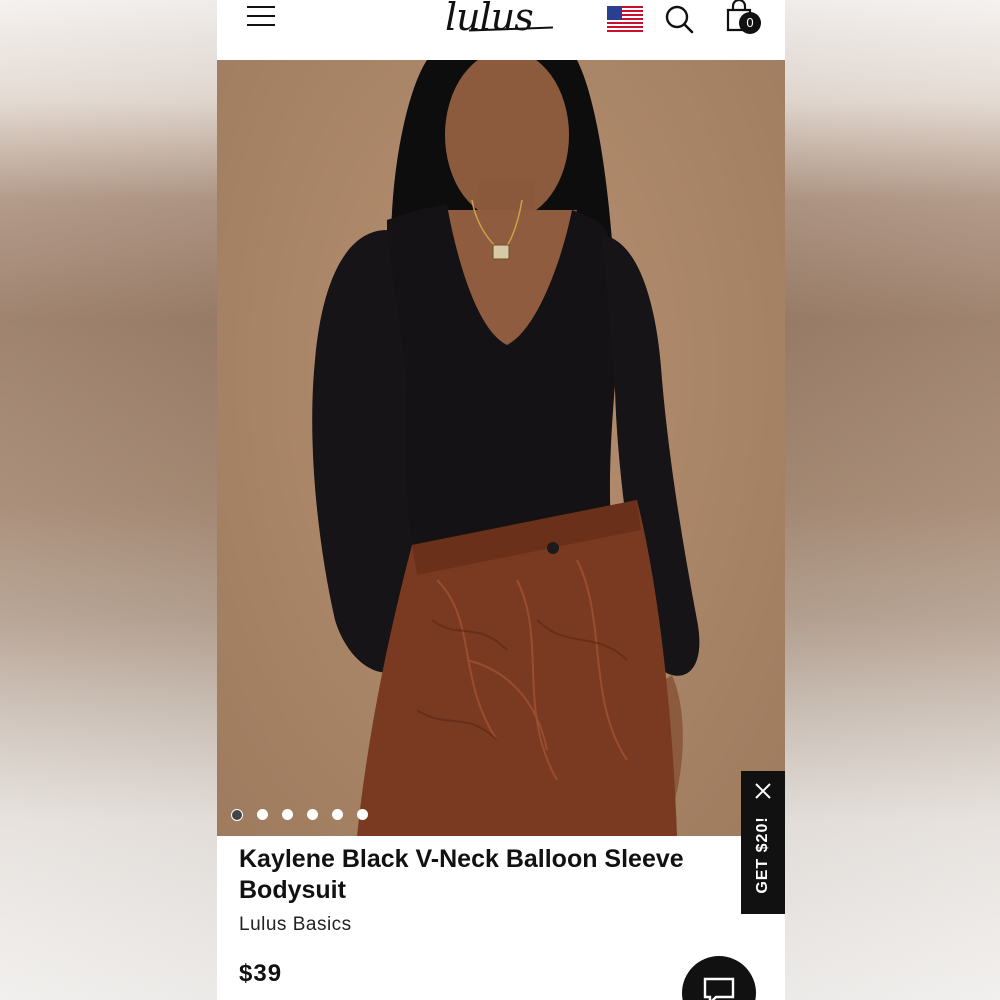  I want to click on chat-button, so click(719, 978).